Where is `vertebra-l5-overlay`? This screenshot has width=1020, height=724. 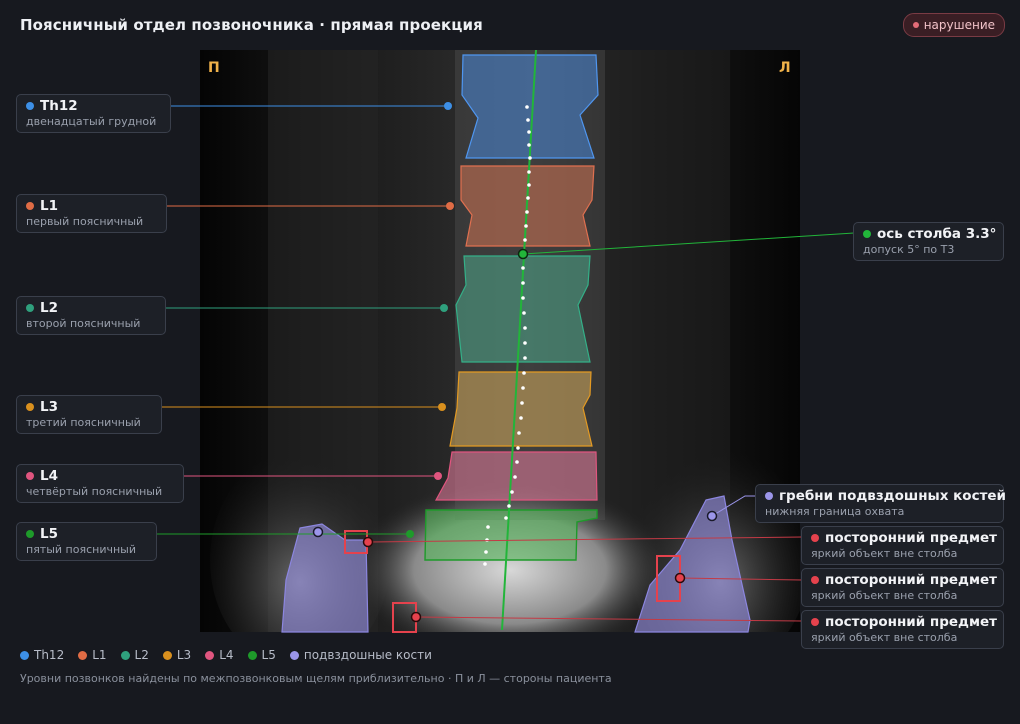
vertebra-l5-overlay is located at coordinates (511, 535).